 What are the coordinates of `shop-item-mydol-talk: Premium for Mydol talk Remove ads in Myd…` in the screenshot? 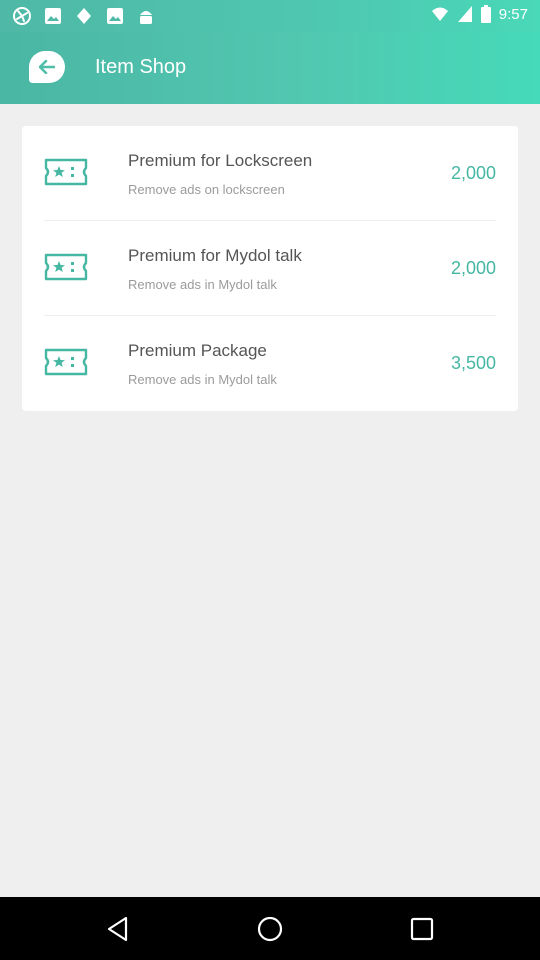 It's located at (270, 268).